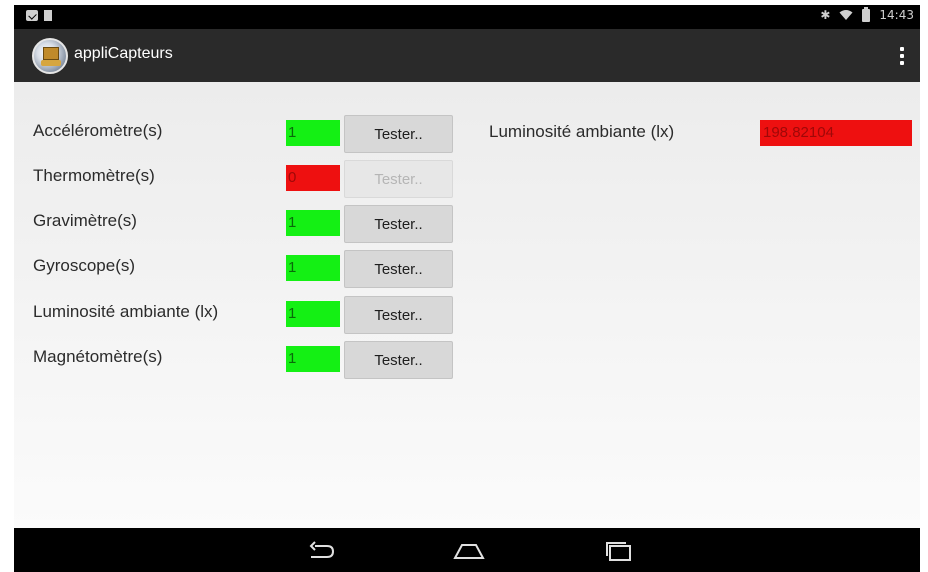 Image resolution: width=928 pixels, height=572 pixels. Describe the element at coordinates (85, 220) in the screenshot. I see `sensor-label-gravimeter: Gravimètre(s)` at that location.